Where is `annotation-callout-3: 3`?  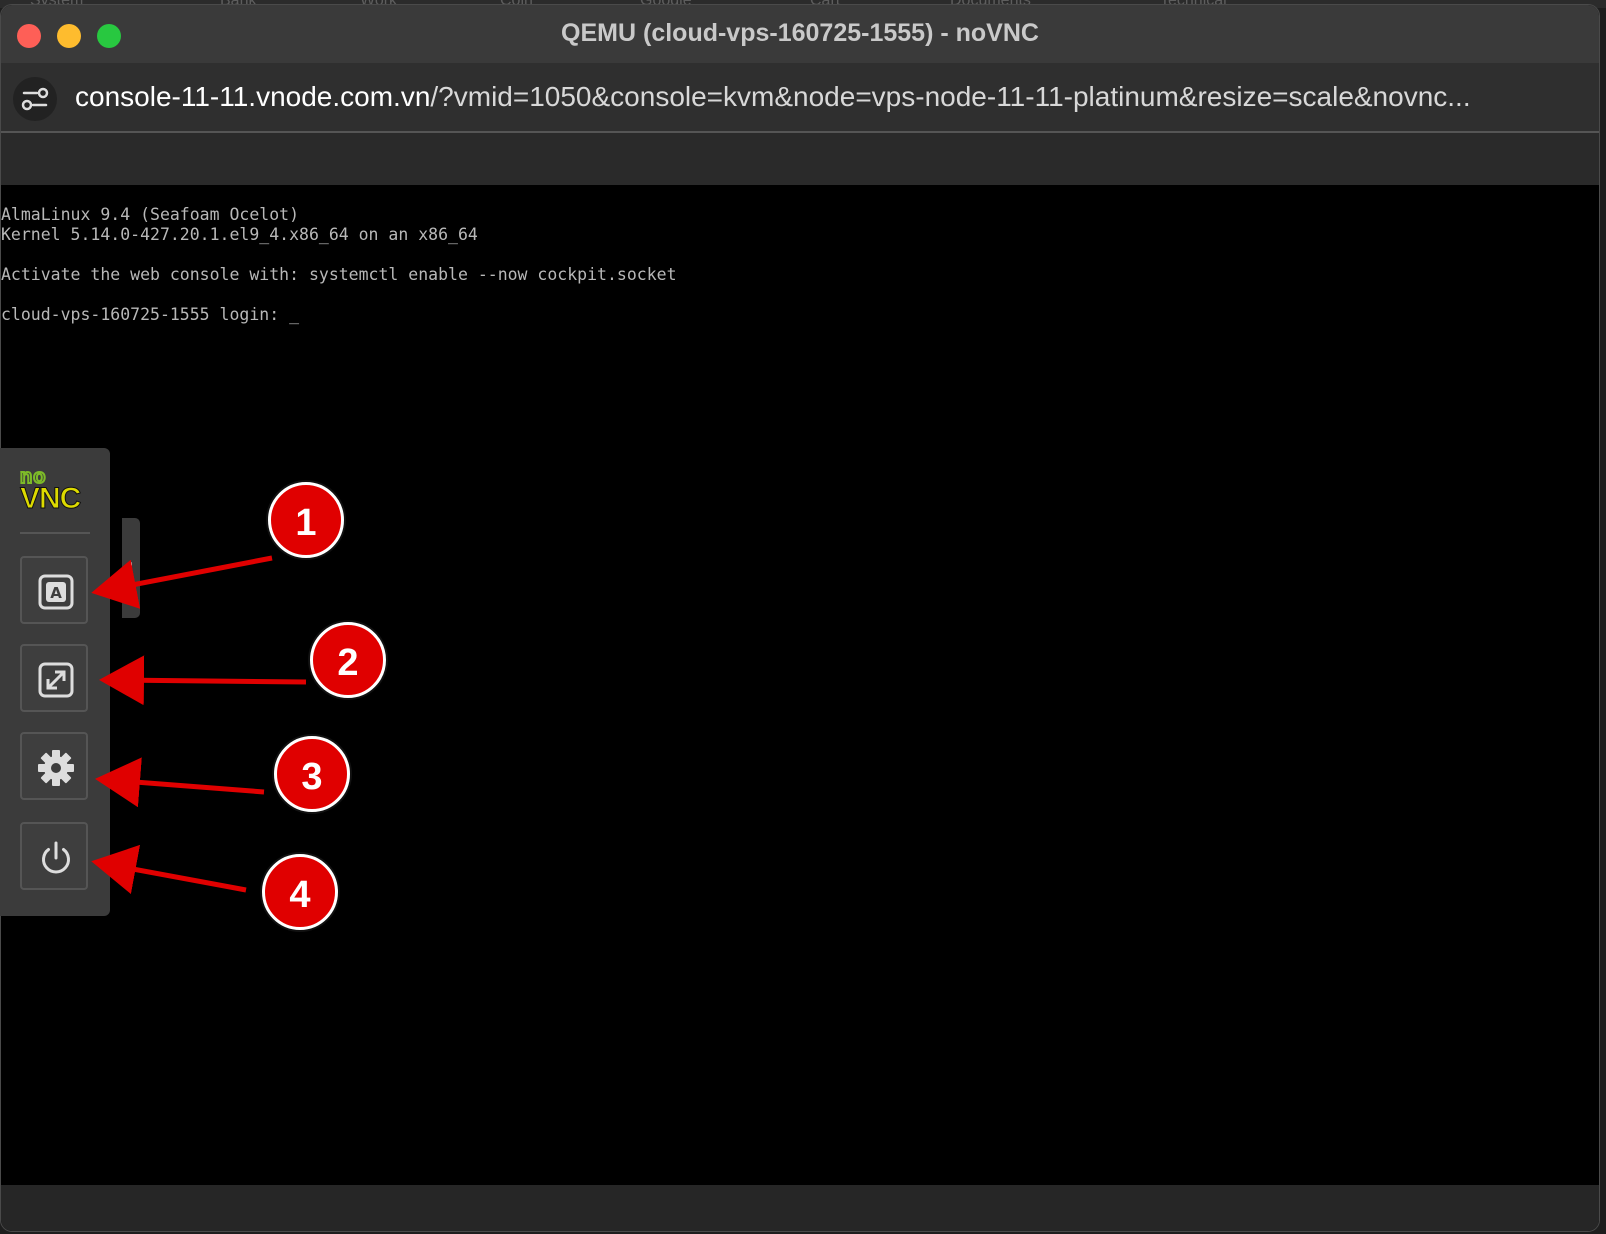 annotation-callout-3: 3 is located at coordinates (312, 774).